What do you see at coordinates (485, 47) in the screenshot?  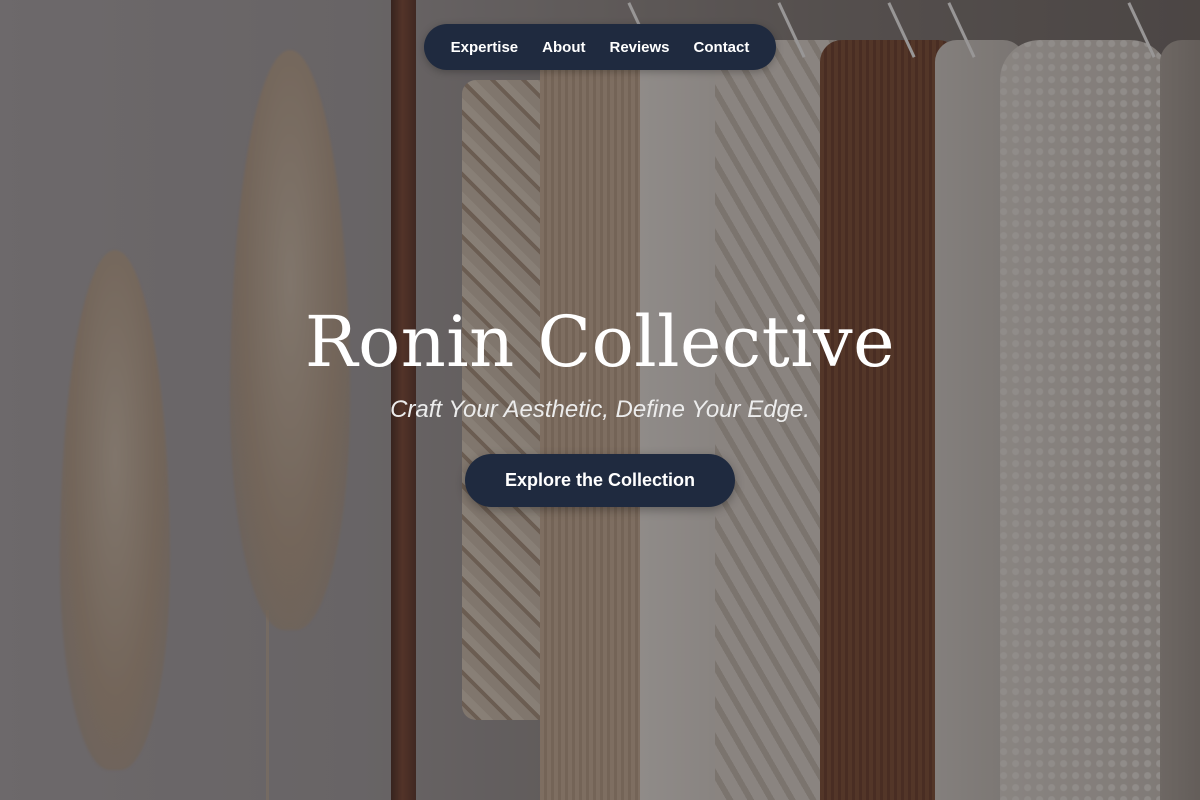 I see `nav-link-expertise: Expertise` at bounding box center [485, 47].